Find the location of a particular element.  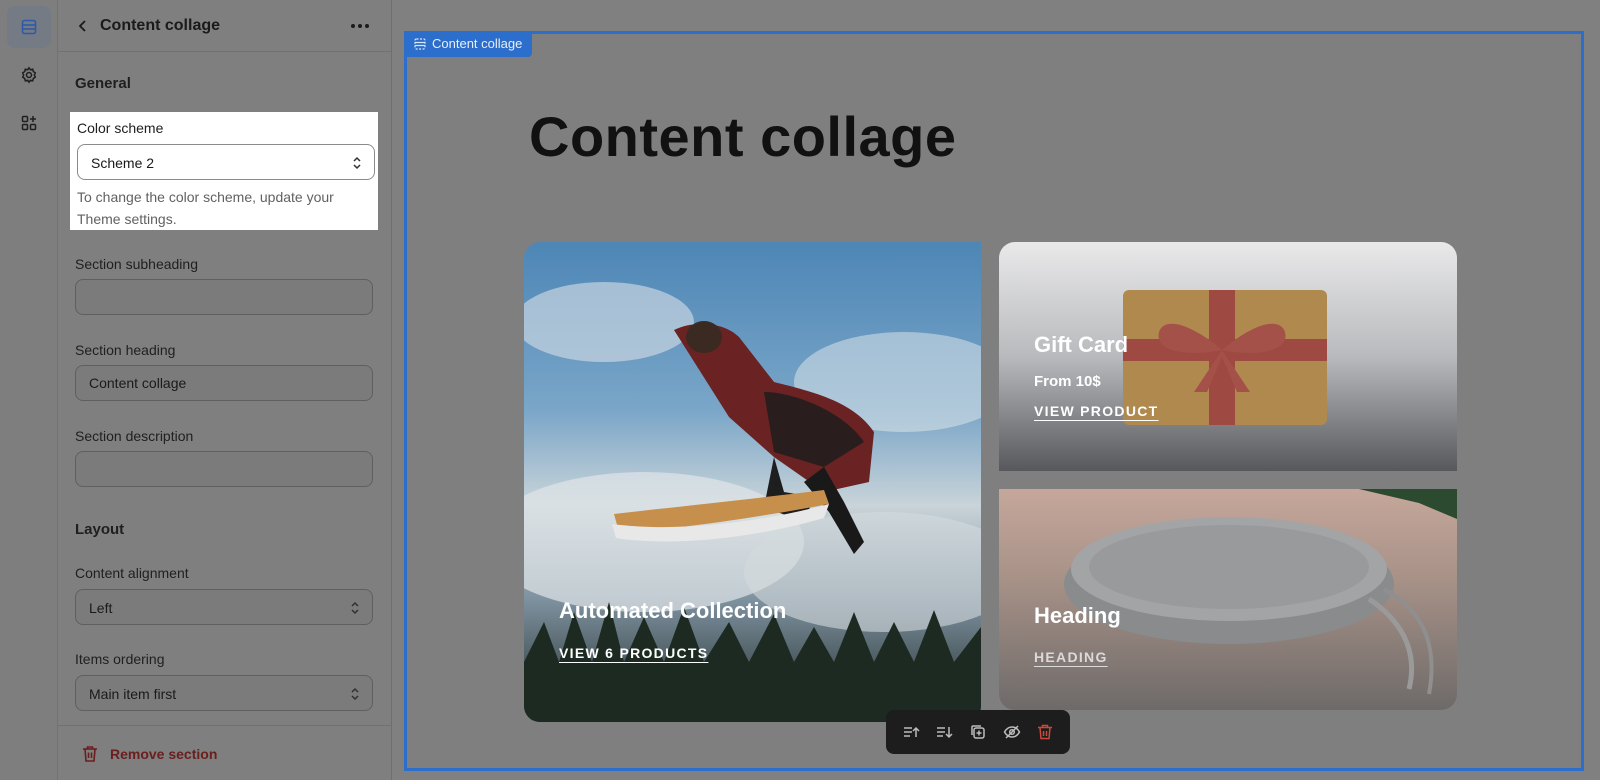

chevron-left-icon is located at coordinates (82, 26).